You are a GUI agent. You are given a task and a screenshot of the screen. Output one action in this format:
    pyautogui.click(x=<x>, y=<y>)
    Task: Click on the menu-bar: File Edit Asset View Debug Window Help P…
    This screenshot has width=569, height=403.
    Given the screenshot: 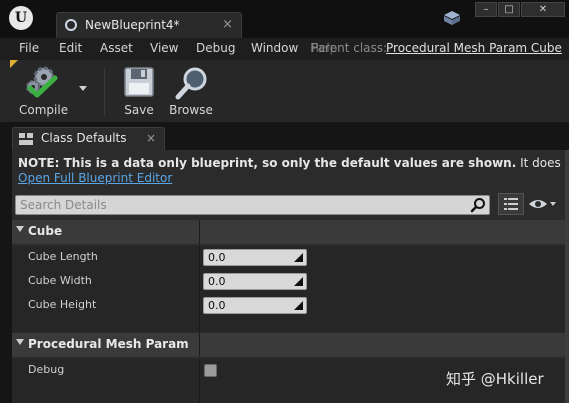 What is the action you would take?
    pyautogui.click(x=284, y=49)
    